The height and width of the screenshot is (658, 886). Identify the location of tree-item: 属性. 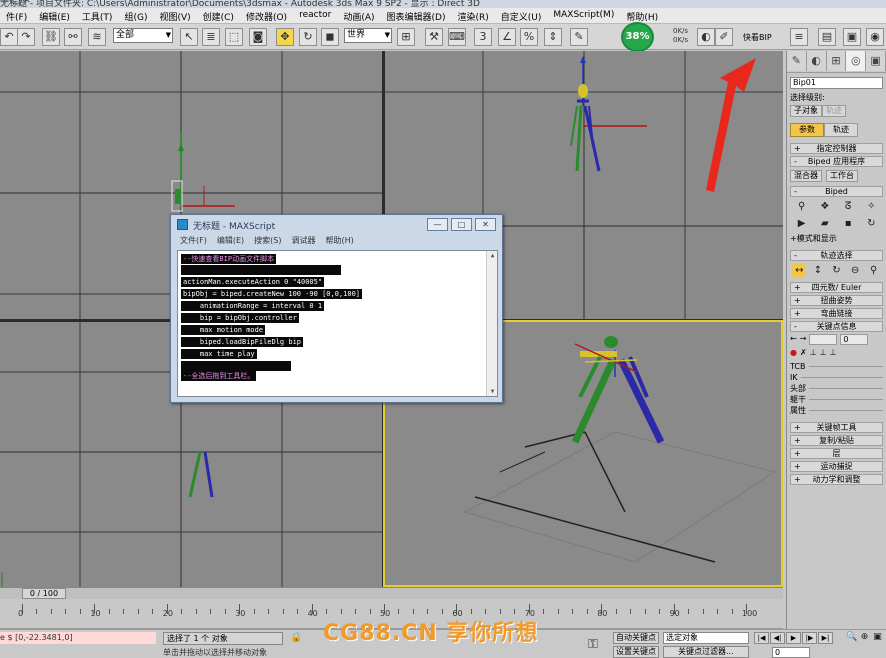
(836, 410).